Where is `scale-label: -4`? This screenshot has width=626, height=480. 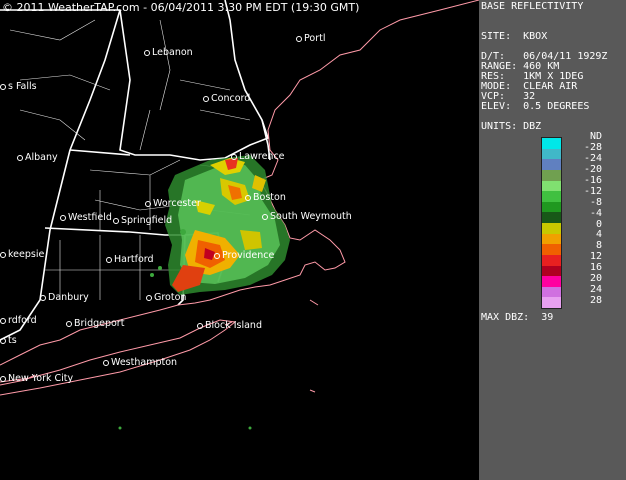
scale-label: -4 is located at coordinates (595, 213).